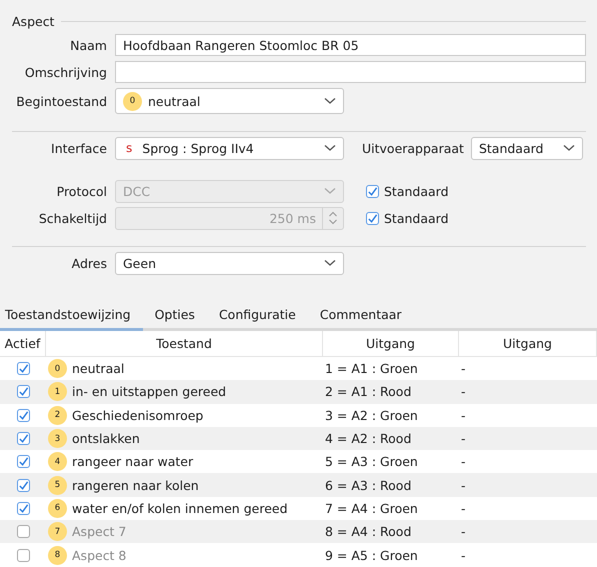  What do you see at coordinates (361, 317) in the screenshot?
I see `tab: Commentaar` at bounding box center [361, 317].